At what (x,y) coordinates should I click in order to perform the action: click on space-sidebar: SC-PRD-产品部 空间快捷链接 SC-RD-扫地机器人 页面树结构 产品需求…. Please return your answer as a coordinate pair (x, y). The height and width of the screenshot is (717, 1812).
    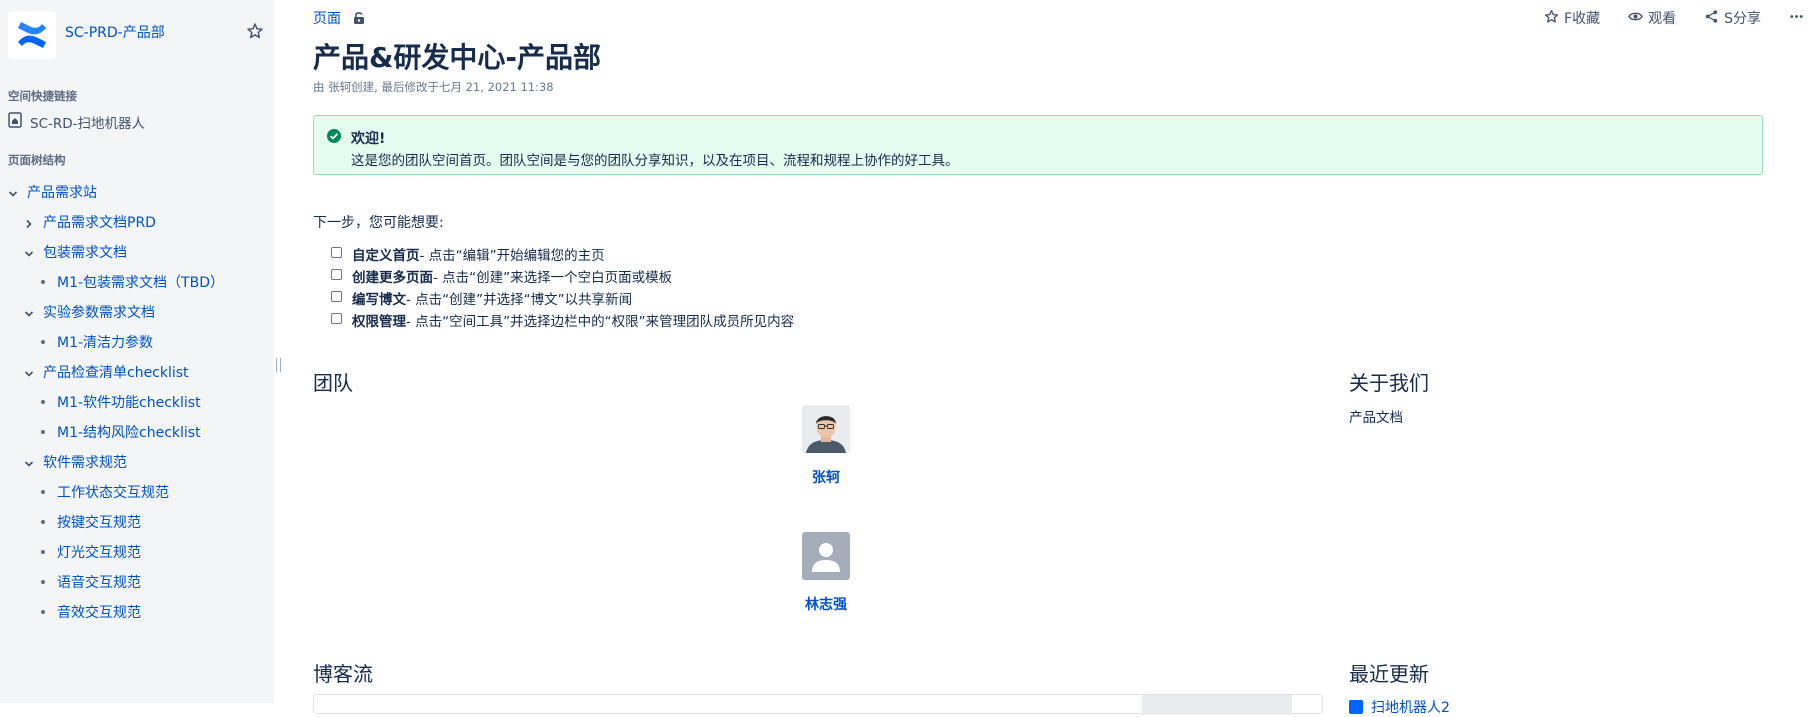
    Looking at the image, I should click on (137, 351).